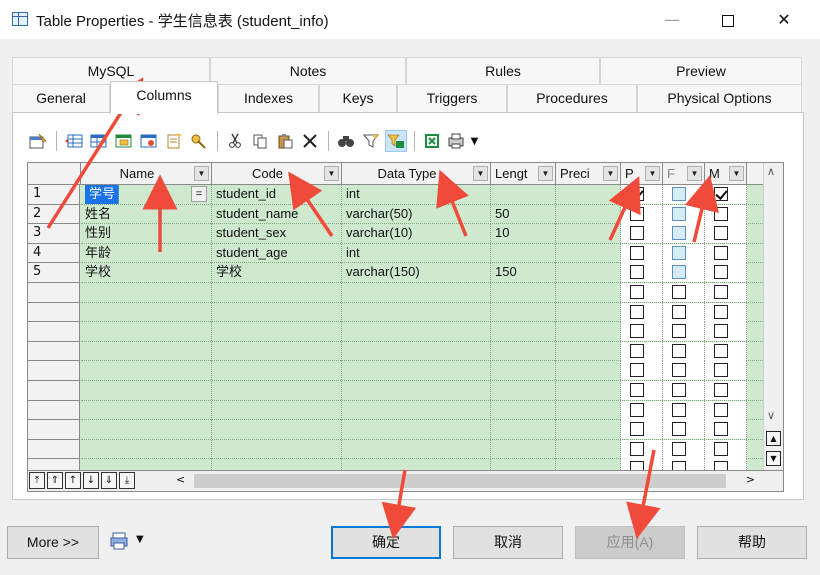  What do you see at coordinates (146, 214) in the screenshot?
I see `cell-name: 姓名` at bounding box center [146, 214].